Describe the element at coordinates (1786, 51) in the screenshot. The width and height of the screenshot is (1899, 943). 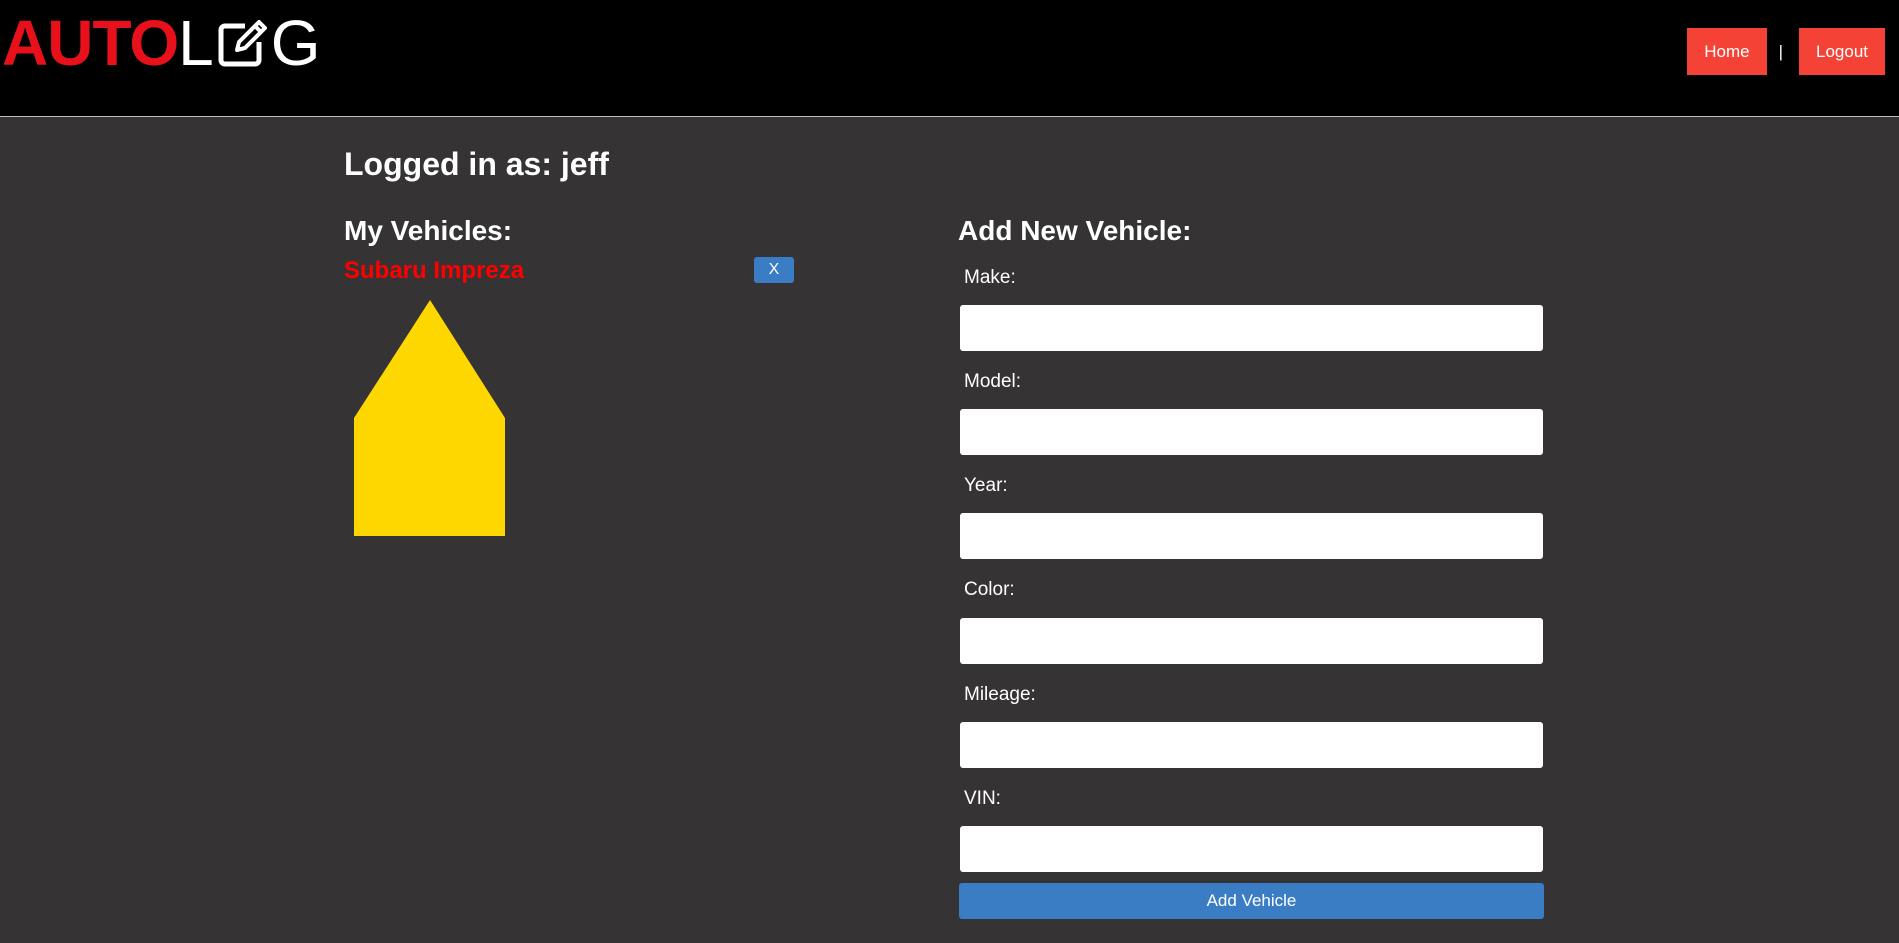
I see `top-nav: Home | Logout` at that location.